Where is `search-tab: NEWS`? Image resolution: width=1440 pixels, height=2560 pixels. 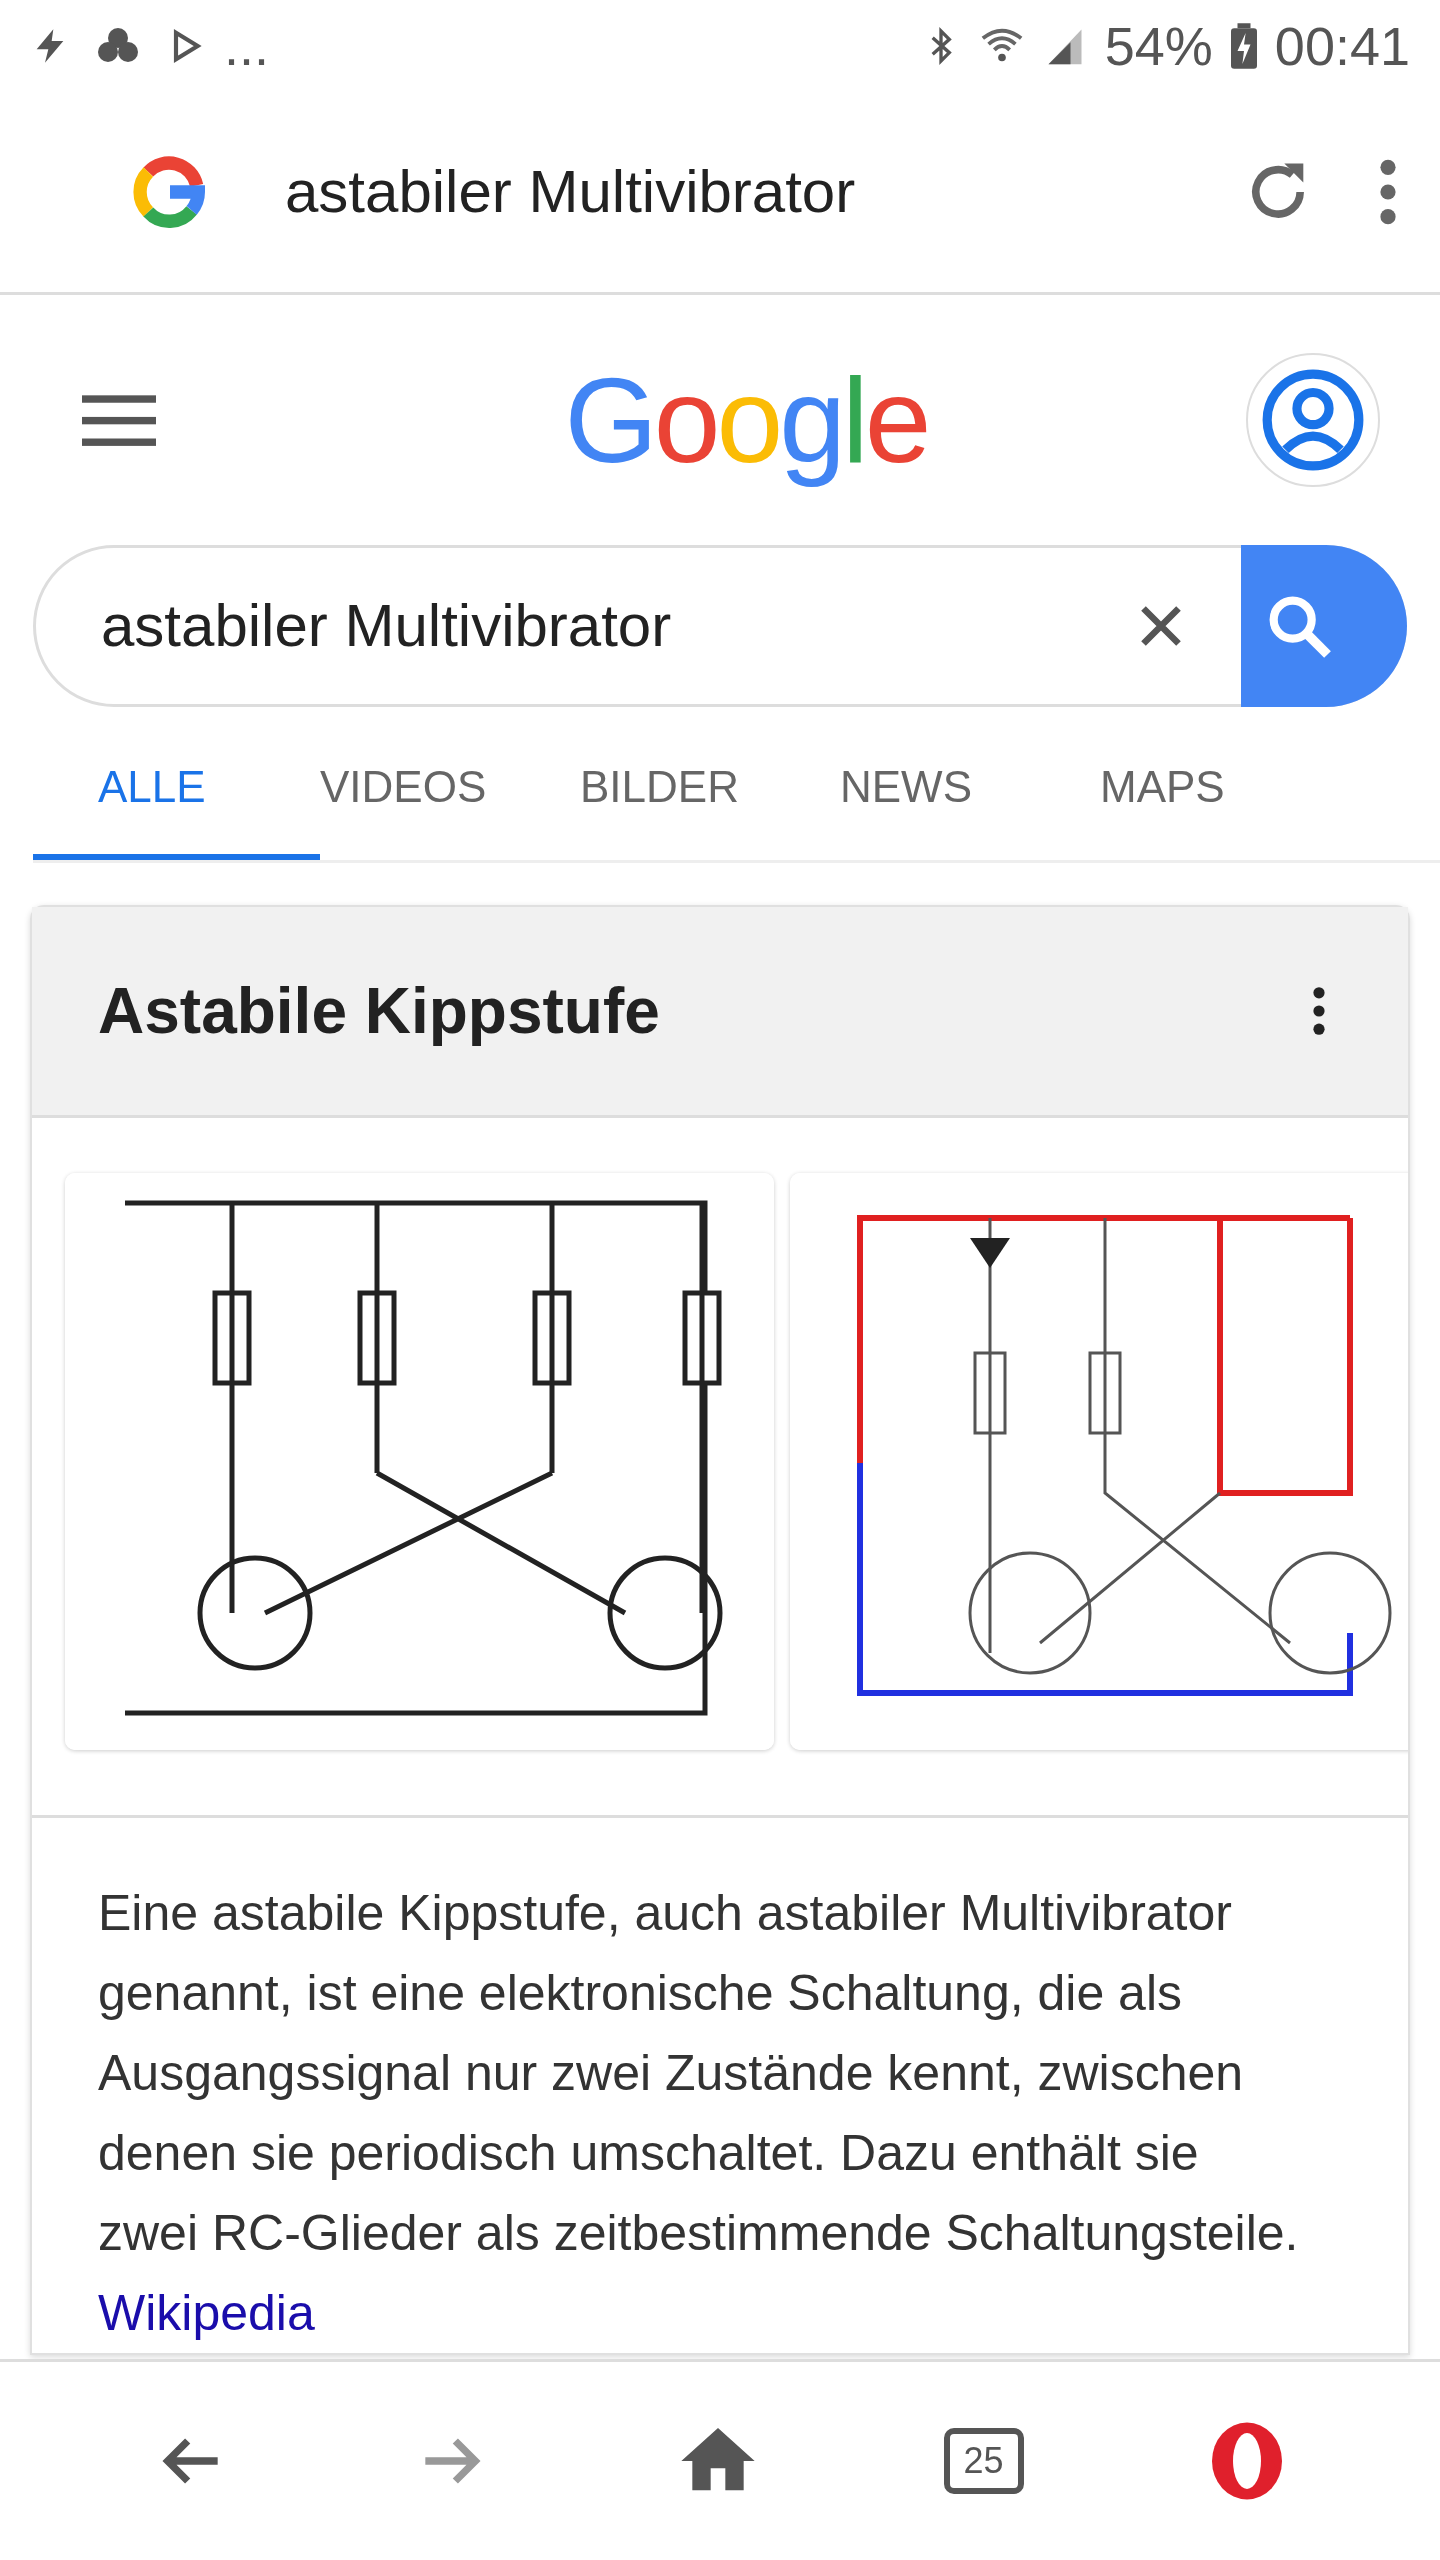
search-tab: NEWS is located at coordinates (970, 800).